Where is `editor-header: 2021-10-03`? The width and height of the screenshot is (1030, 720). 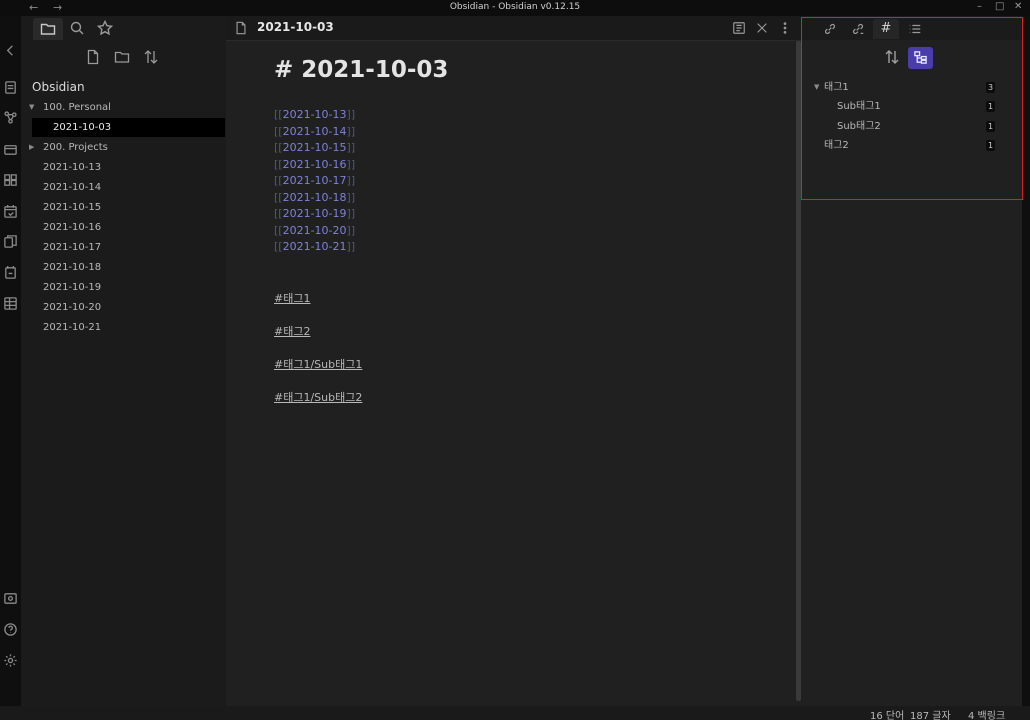
editor-header: 2021-10-03 is located at coordinates (514, 28).